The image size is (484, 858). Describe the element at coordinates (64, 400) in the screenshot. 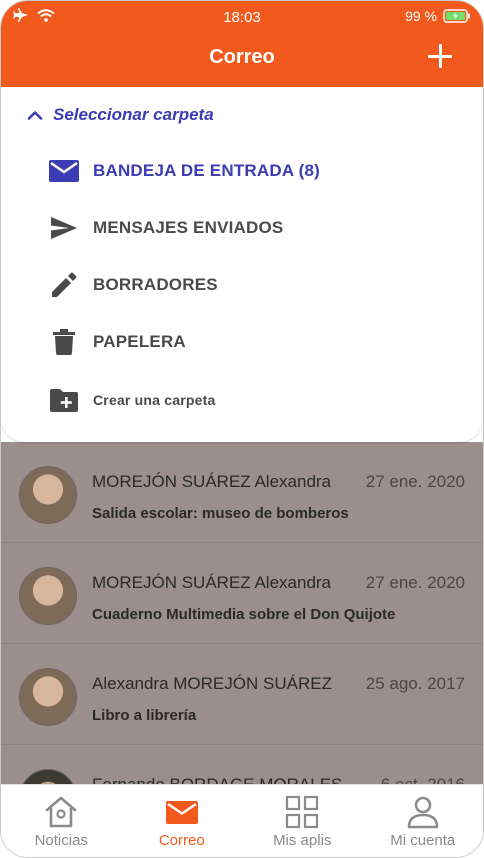

I see `folder-add-icon` at that location.